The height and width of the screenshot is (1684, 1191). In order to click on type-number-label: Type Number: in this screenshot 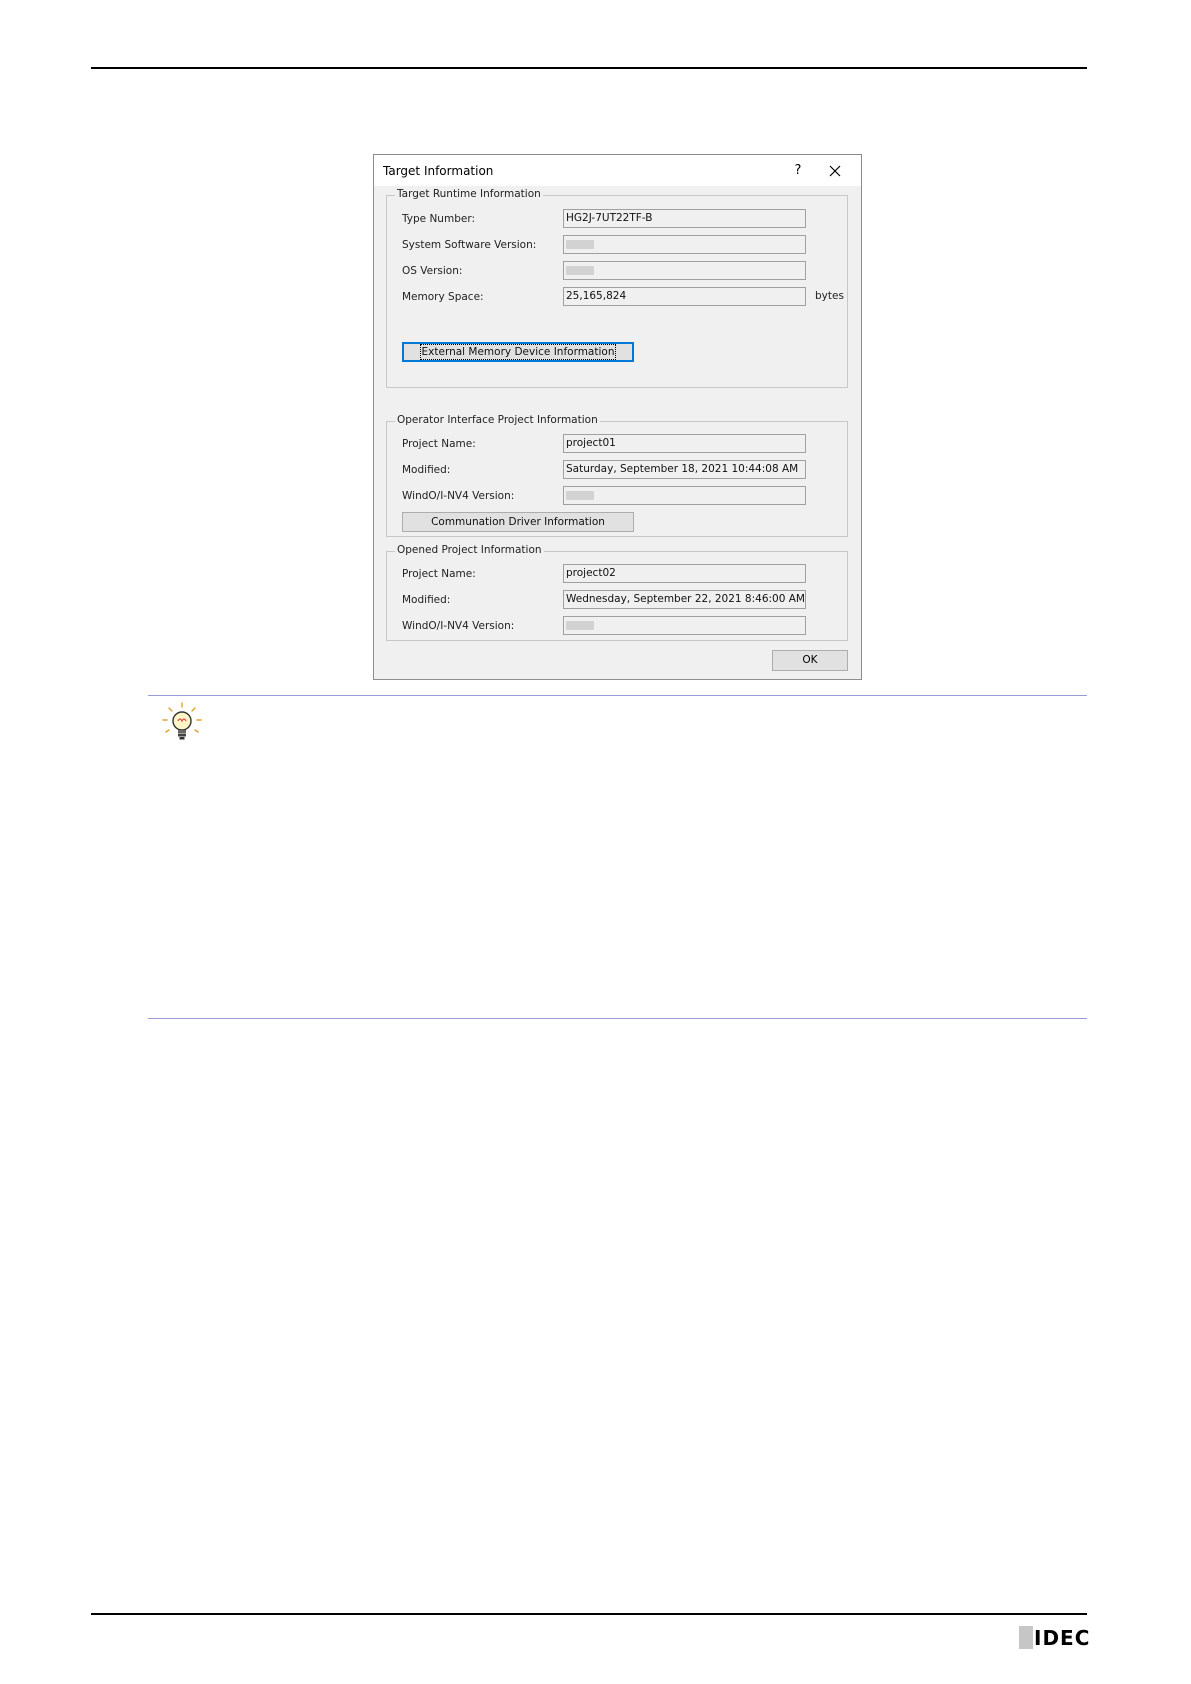, I will do `click(438, 219)`.